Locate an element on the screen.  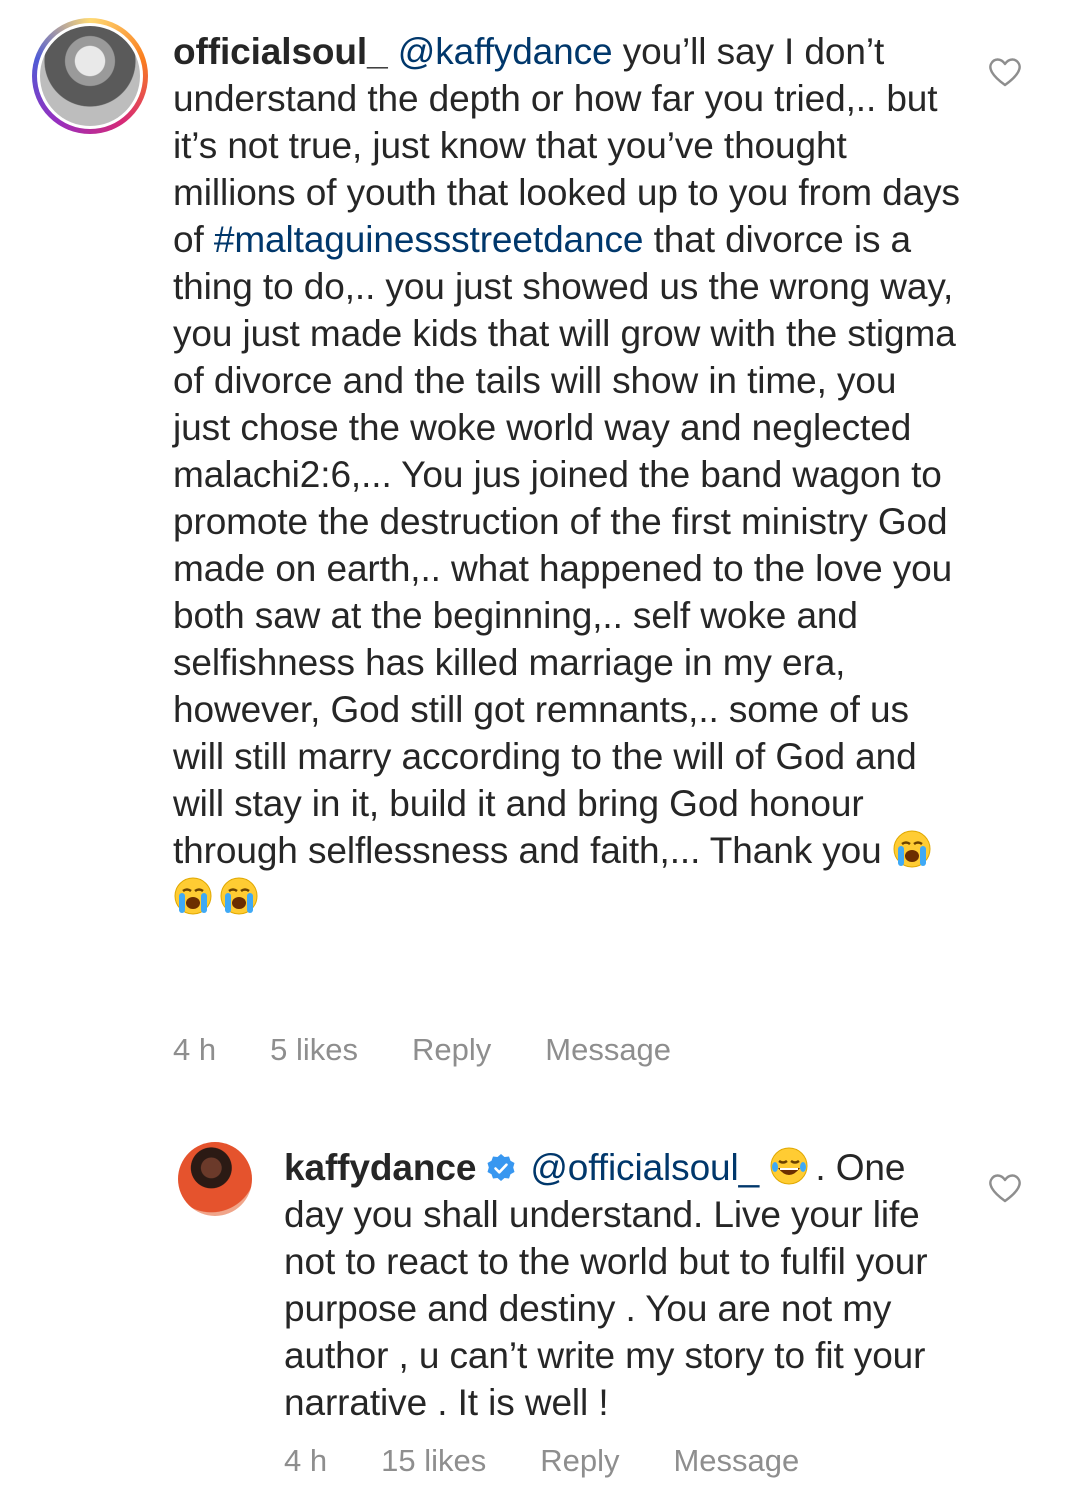
tears-of-joy-face-icon is located at coordinates (789, 1166).